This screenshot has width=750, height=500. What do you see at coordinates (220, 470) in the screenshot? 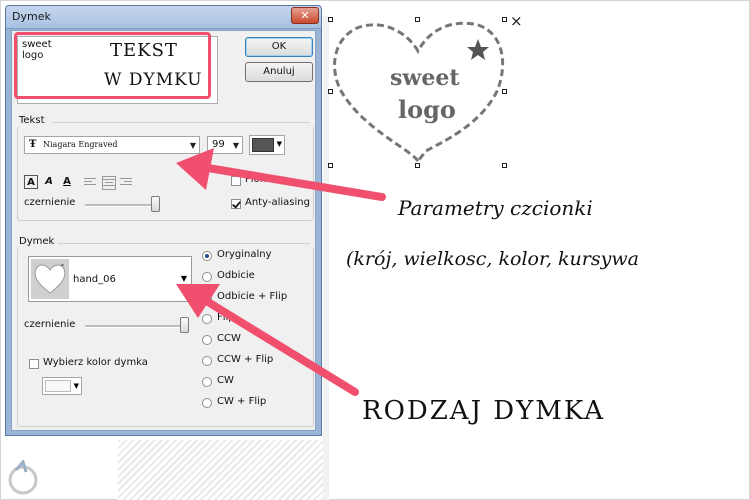
I see `hatched-area` at bounding box center [220, 470].